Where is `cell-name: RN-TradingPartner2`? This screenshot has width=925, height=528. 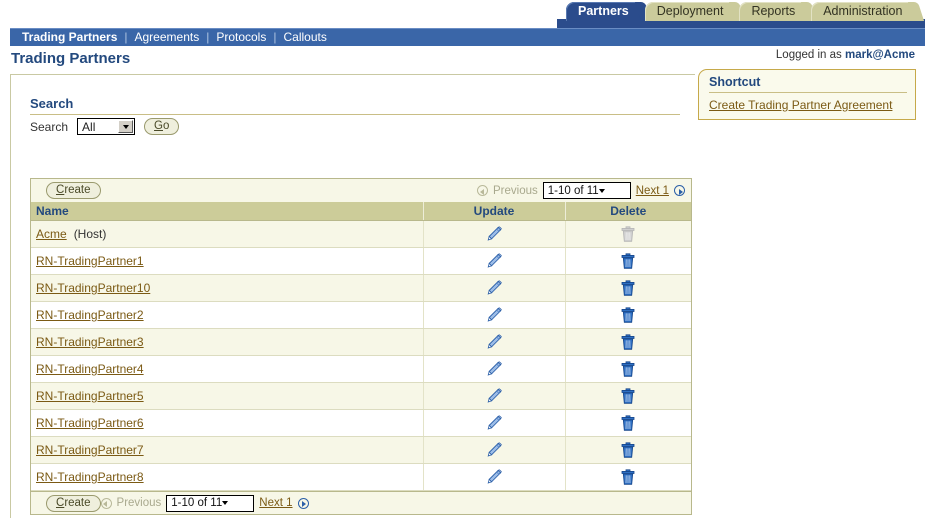
cell-name: RN-TradingPartner2 is located at coordinates (227, 315).